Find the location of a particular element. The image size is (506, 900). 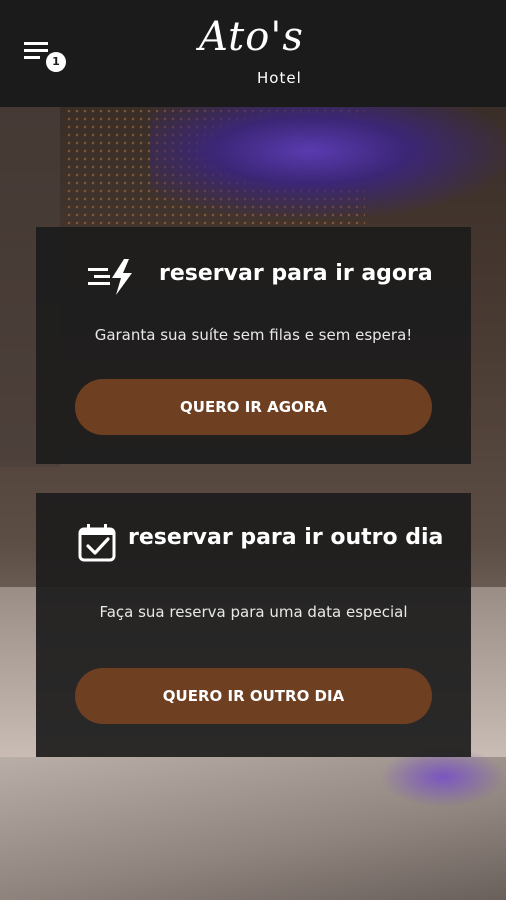

logo-main-text: Ato's is located at coordinates (251, 37).